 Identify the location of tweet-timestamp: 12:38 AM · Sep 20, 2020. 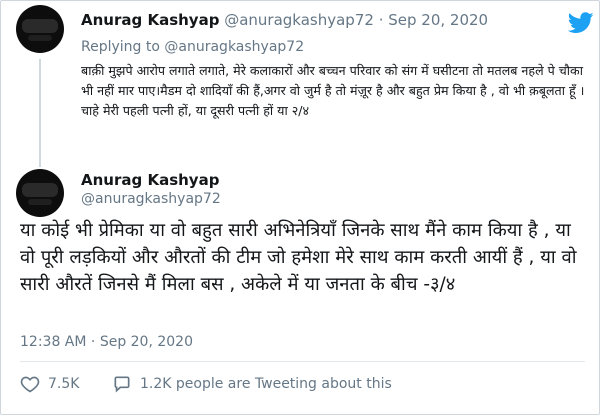
(106, 342).